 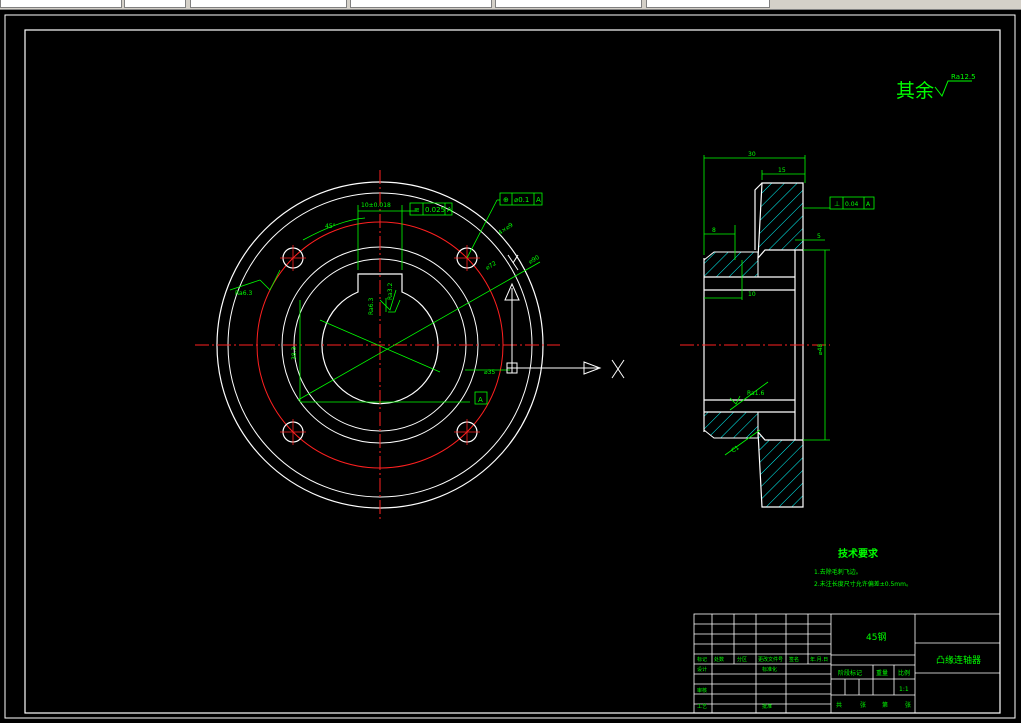 What do you see at coordinates (868, 204) in the screenshot?
I see `perp-datum: A` at bounding box center [868, 204].